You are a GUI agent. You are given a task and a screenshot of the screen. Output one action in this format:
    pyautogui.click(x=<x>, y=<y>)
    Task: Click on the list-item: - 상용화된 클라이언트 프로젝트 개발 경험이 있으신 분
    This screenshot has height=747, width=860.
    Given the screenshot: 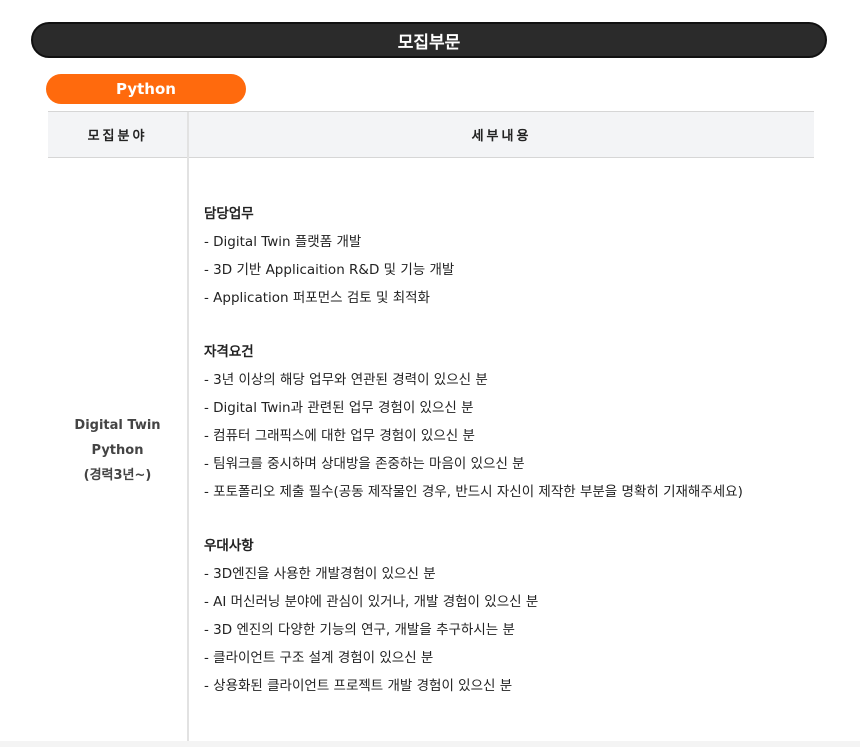 What is the action you would take?
    pyautogui.click(x=358, y=686)
    